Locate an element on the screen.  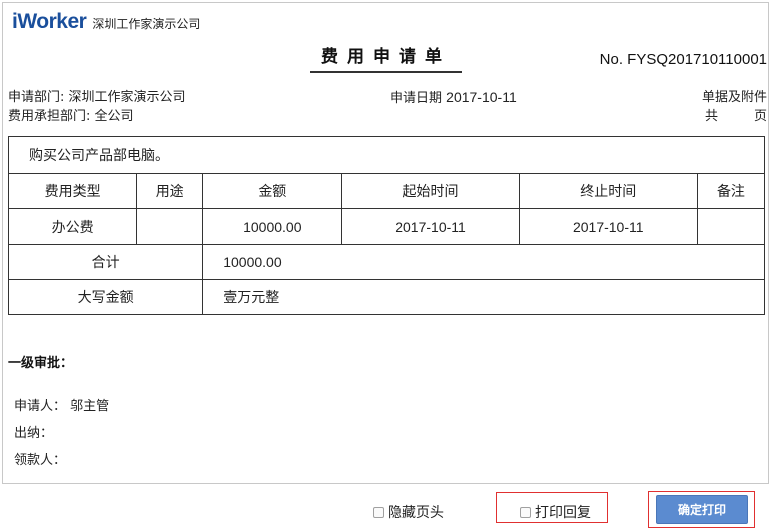
cell-amount: 10000.00 is located at coordinates (272, 226).